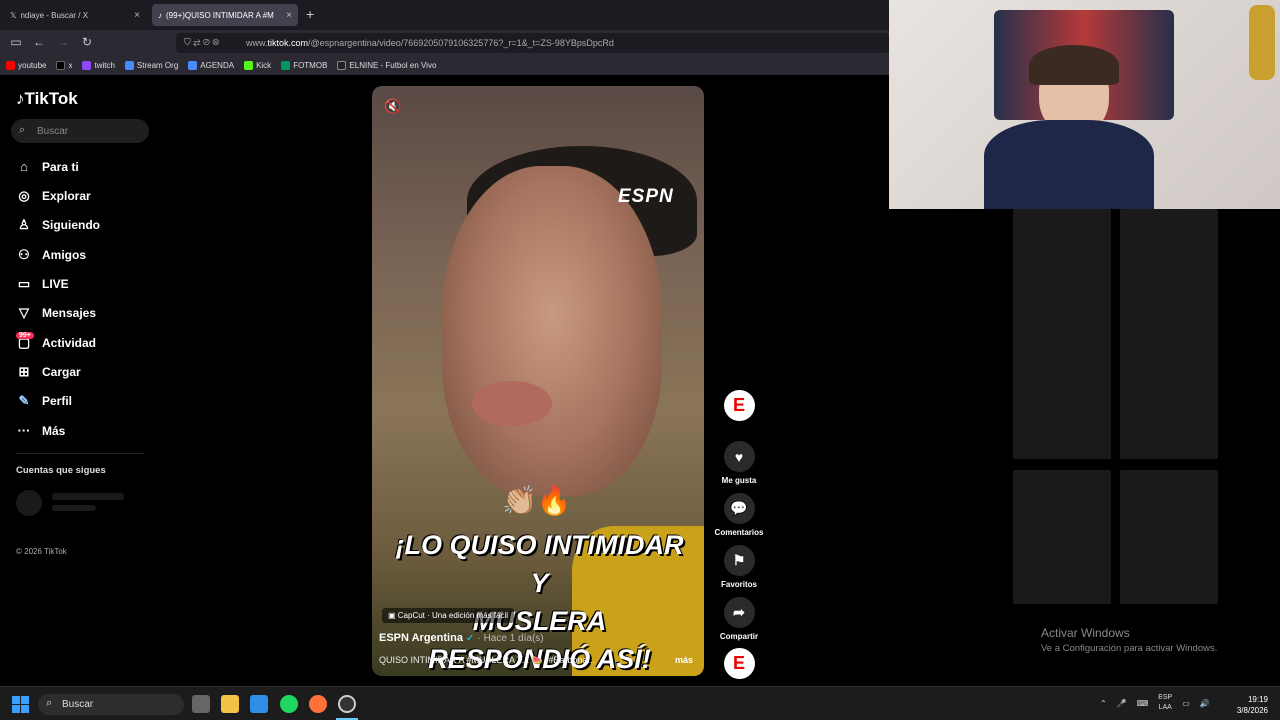  Describe the element at coordinates (1084, 104) in the screenshot. I see `webcam-overlay` at that location.